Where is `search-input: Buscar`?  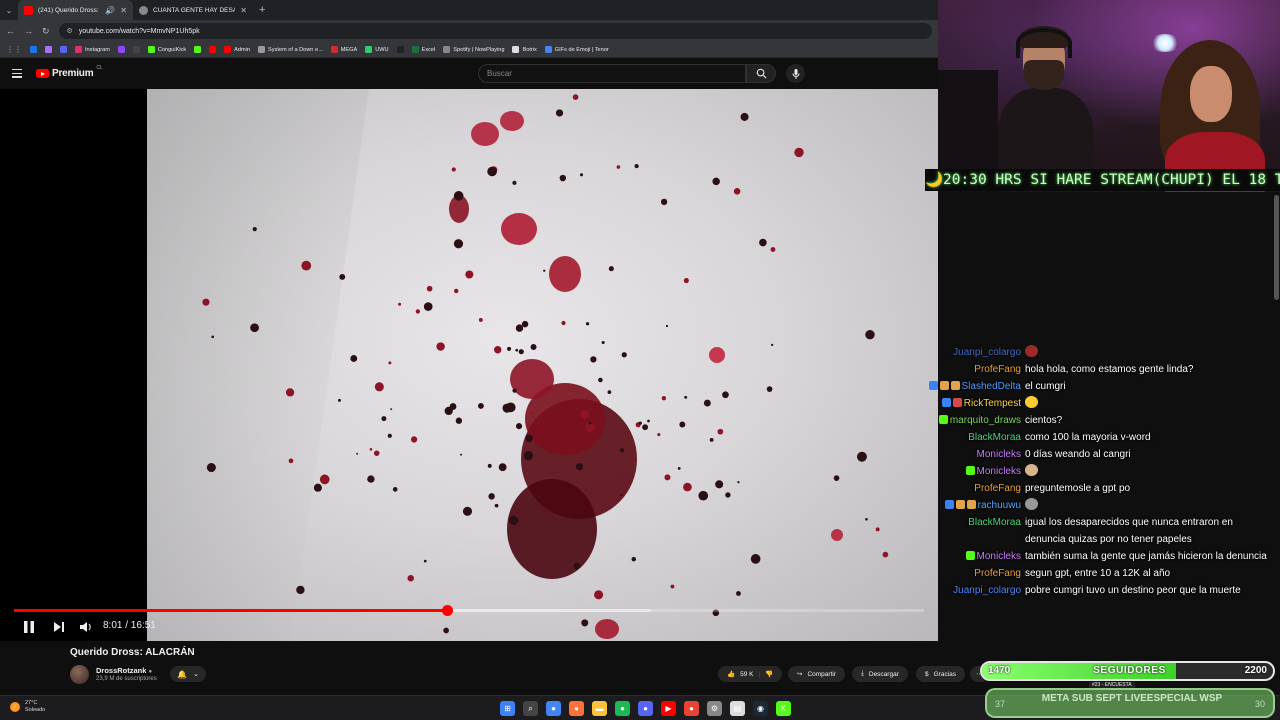 search-input: Buscar is located at coordinates (612, 73).